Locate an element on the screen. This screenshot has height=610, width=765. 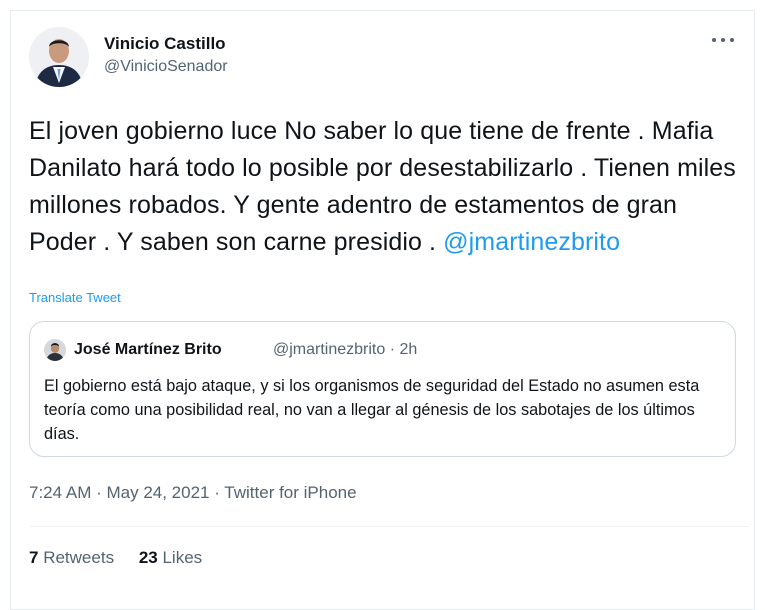
author-avatar is located at coordinates (59, 57).